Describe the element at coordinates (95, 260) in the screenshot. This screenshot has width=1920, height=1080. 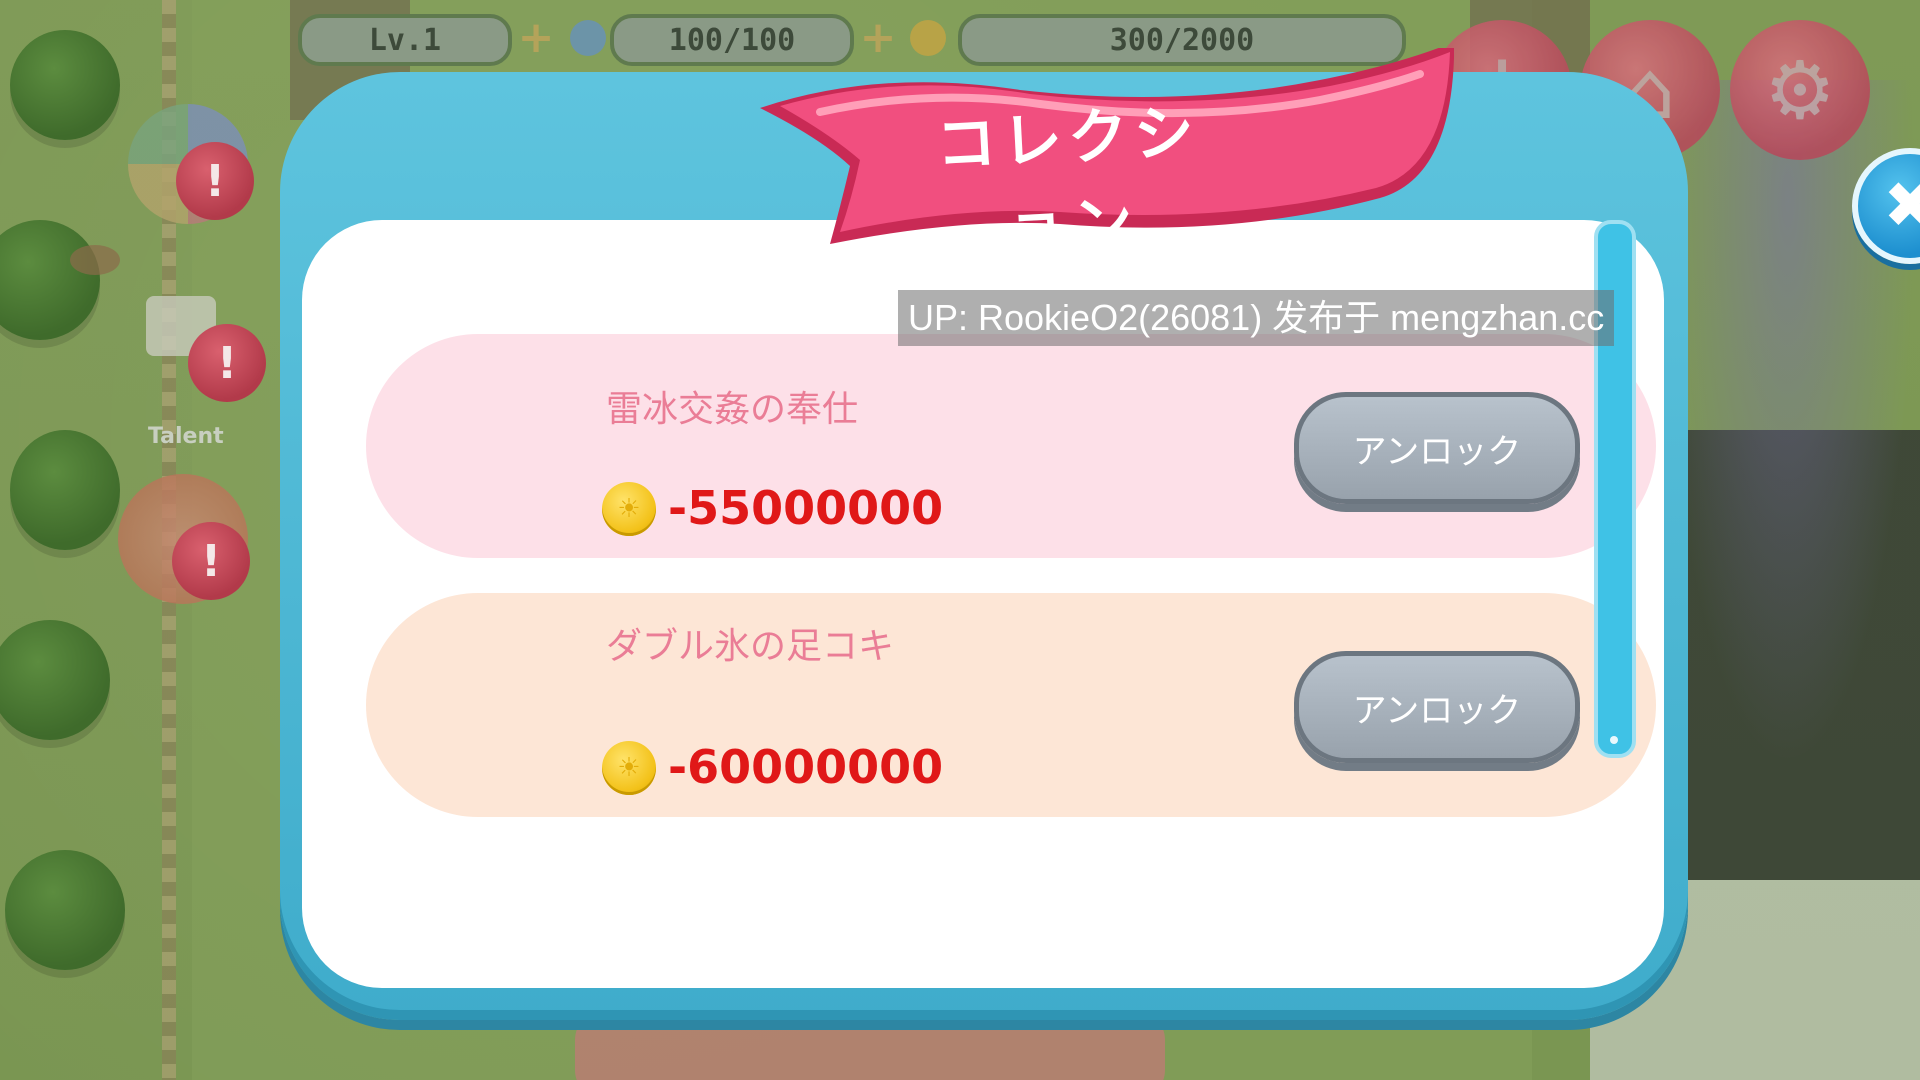
I see `tree-stump` at that location.